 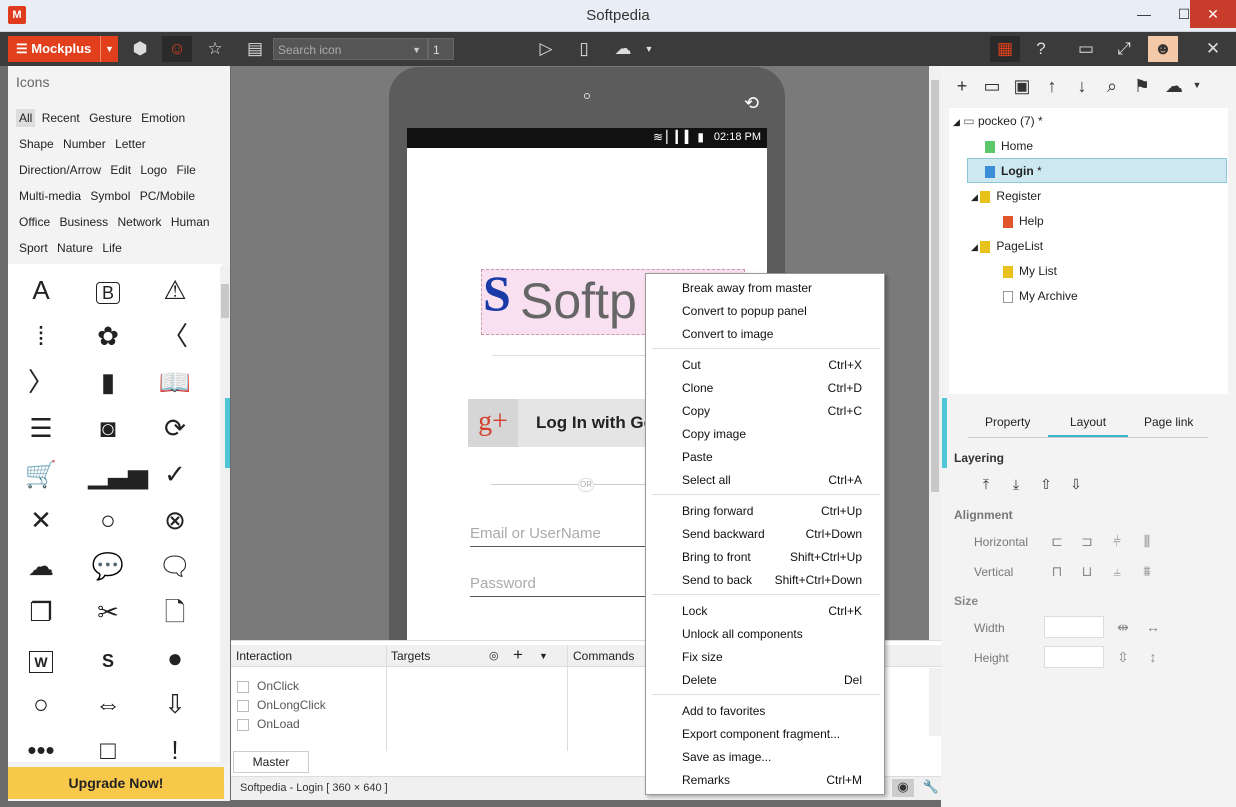 I want to click on rotate-icon: ⟲, so click(x=751, y=103).